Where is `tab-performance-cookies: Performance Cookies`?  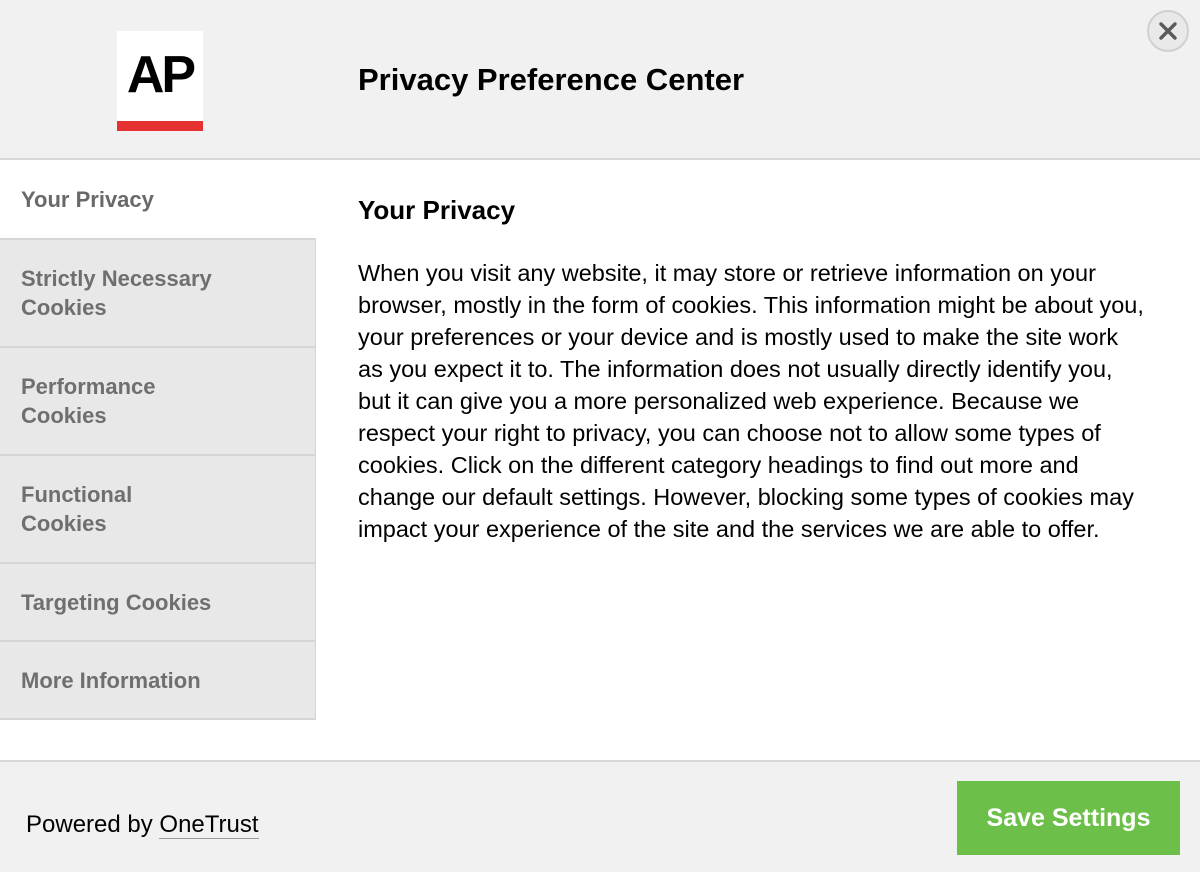
tab-performance-cookies: Performance Cookies is located at coordinates (158, 402).